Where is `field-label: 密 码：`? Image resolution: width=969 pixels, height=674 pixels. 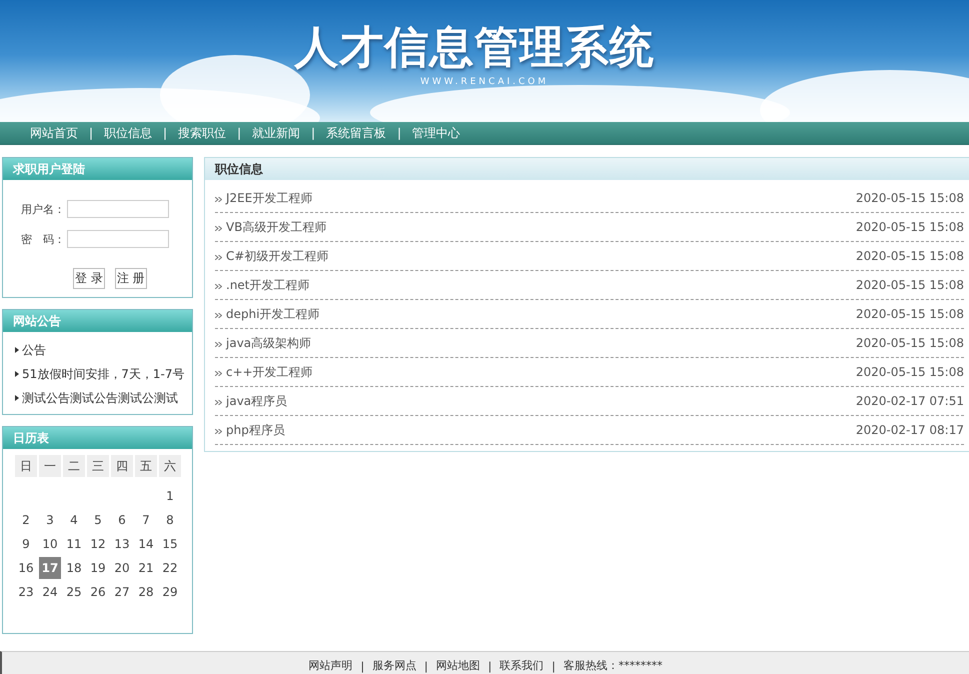
field-label: 密 码： is located at coordinates (43, 239).